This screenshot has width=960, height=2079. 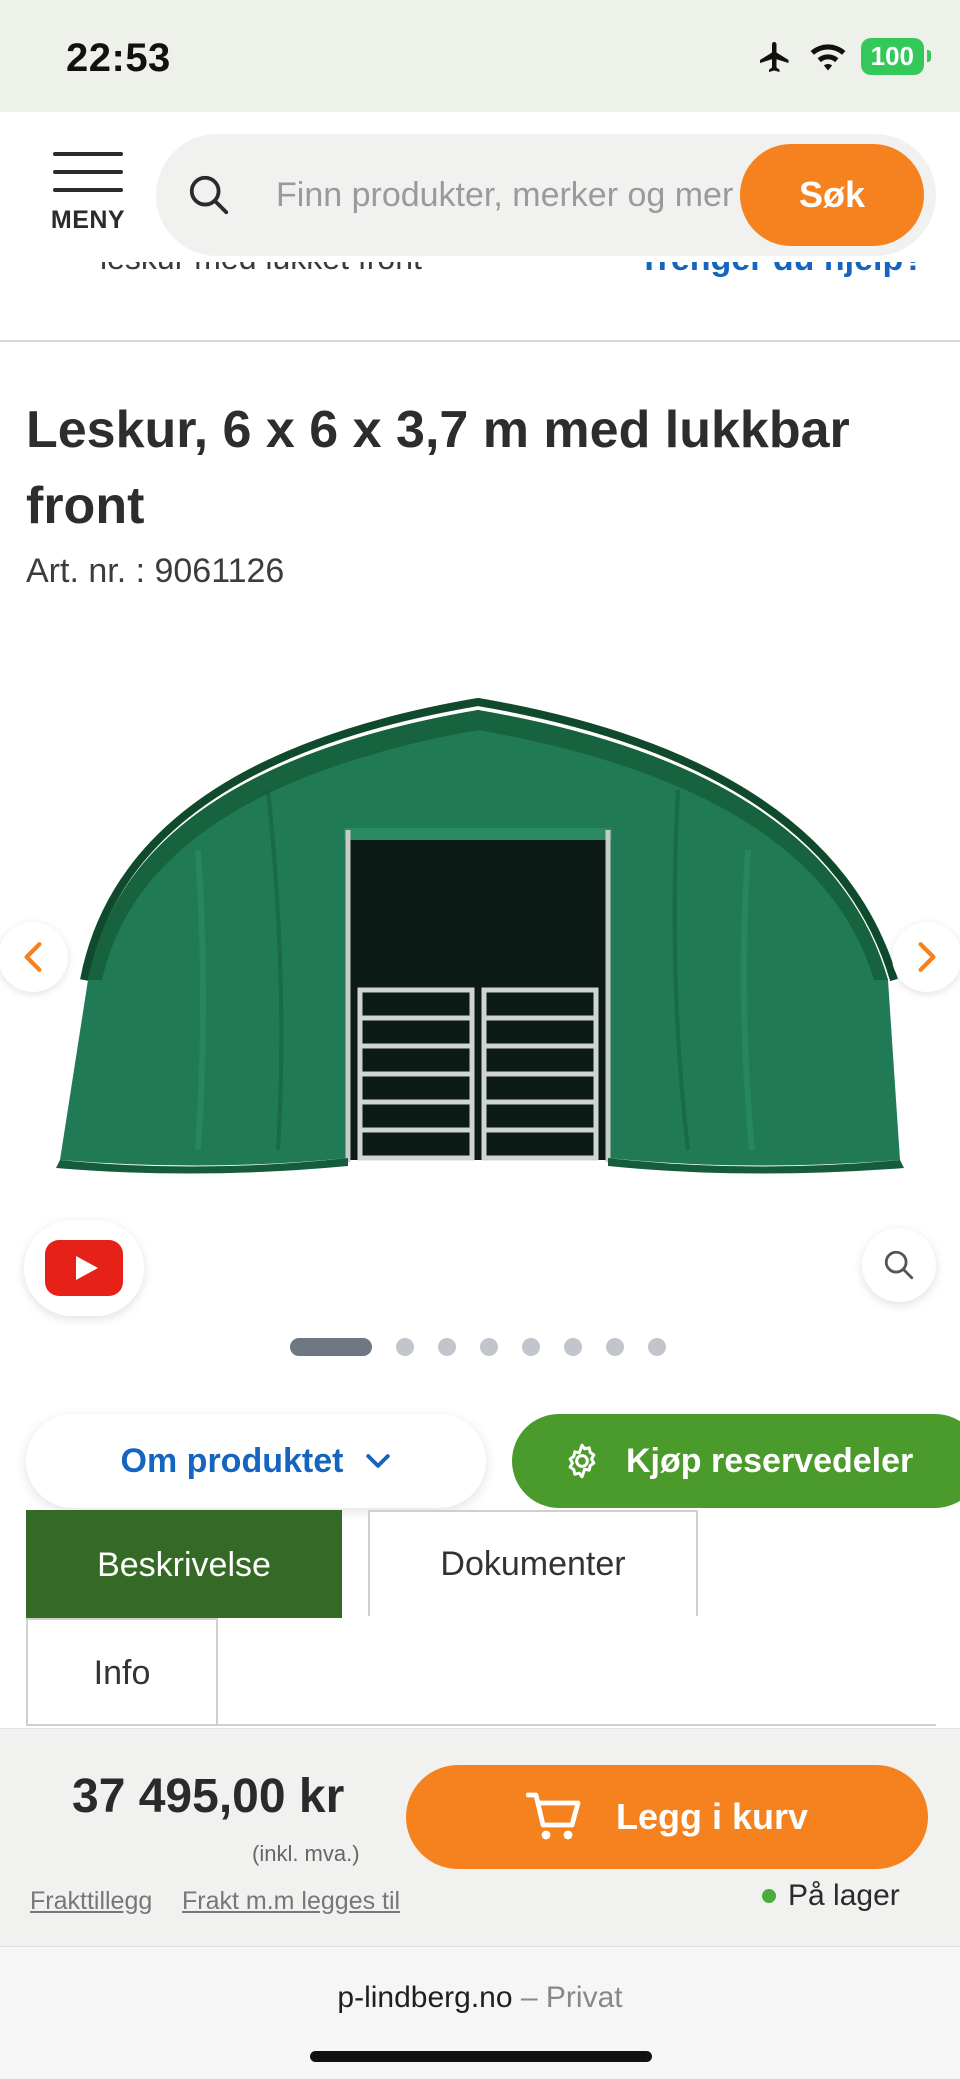 I want to click on status-time: 22:53, so click(x=118, y=58).